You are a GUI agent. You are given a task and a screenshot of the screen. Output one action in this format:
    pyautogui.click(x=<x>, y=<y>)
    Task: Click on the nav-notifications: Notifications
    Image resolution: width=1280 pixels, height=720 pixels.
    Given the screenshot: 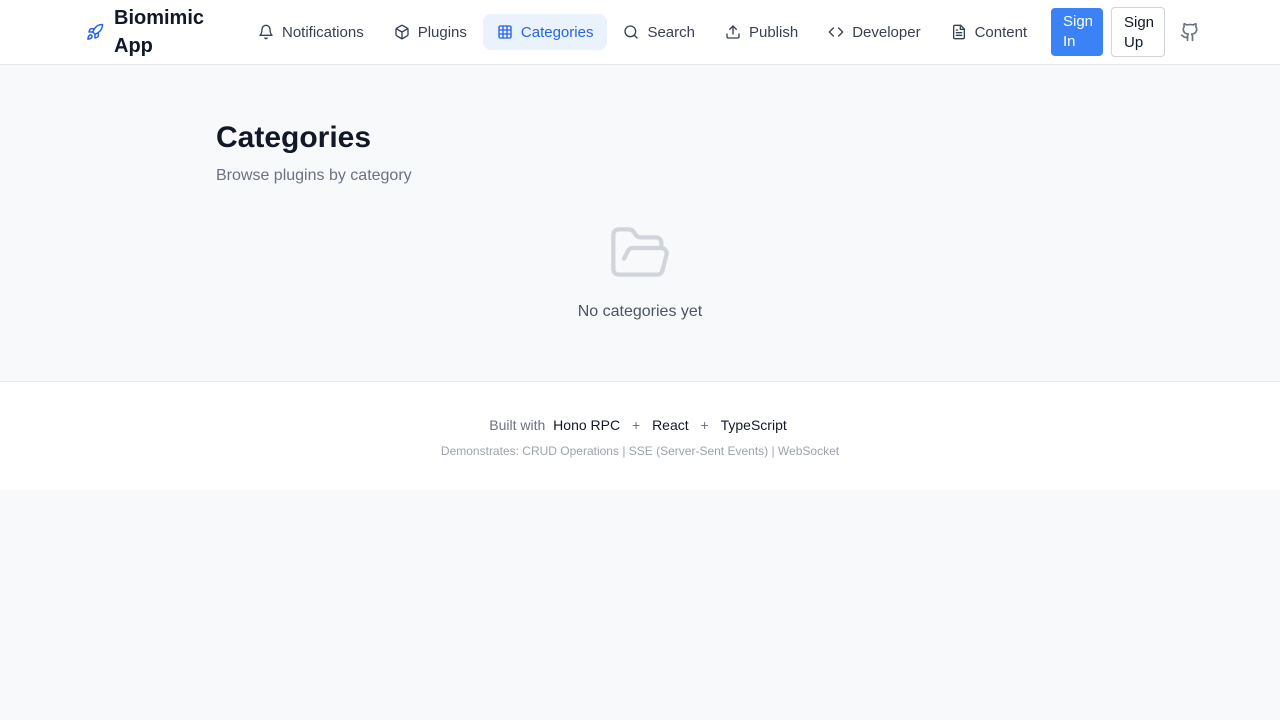 What is the action you would take?
    pyautogui.click(x=311, y=32)
    